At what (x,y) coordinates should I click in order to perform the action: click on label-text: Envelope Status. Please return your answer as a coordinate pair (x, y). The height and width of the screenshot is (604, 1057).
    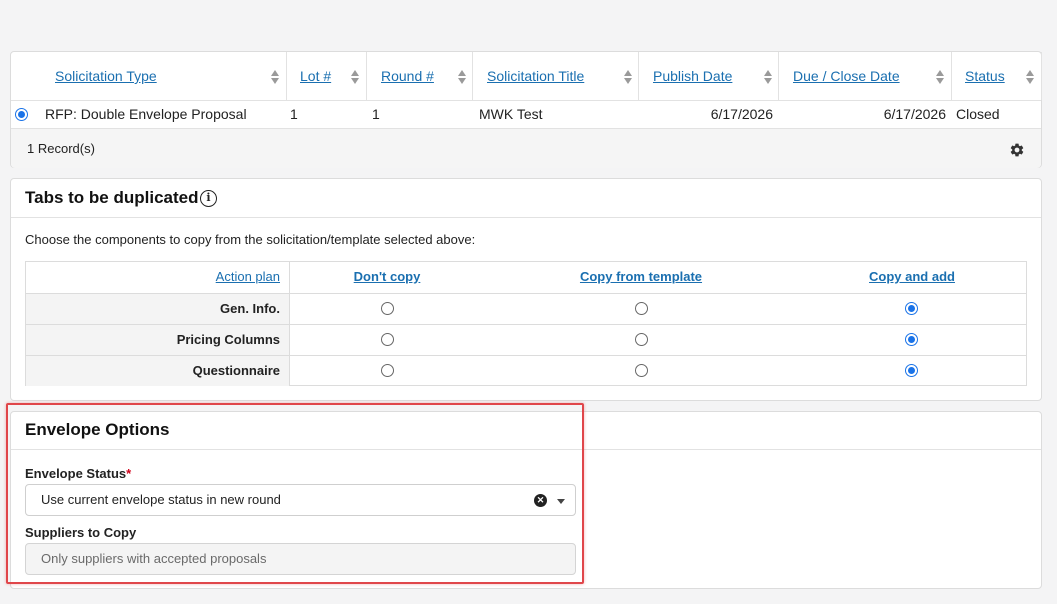
    Looking at the image, I should click on (76, 473).